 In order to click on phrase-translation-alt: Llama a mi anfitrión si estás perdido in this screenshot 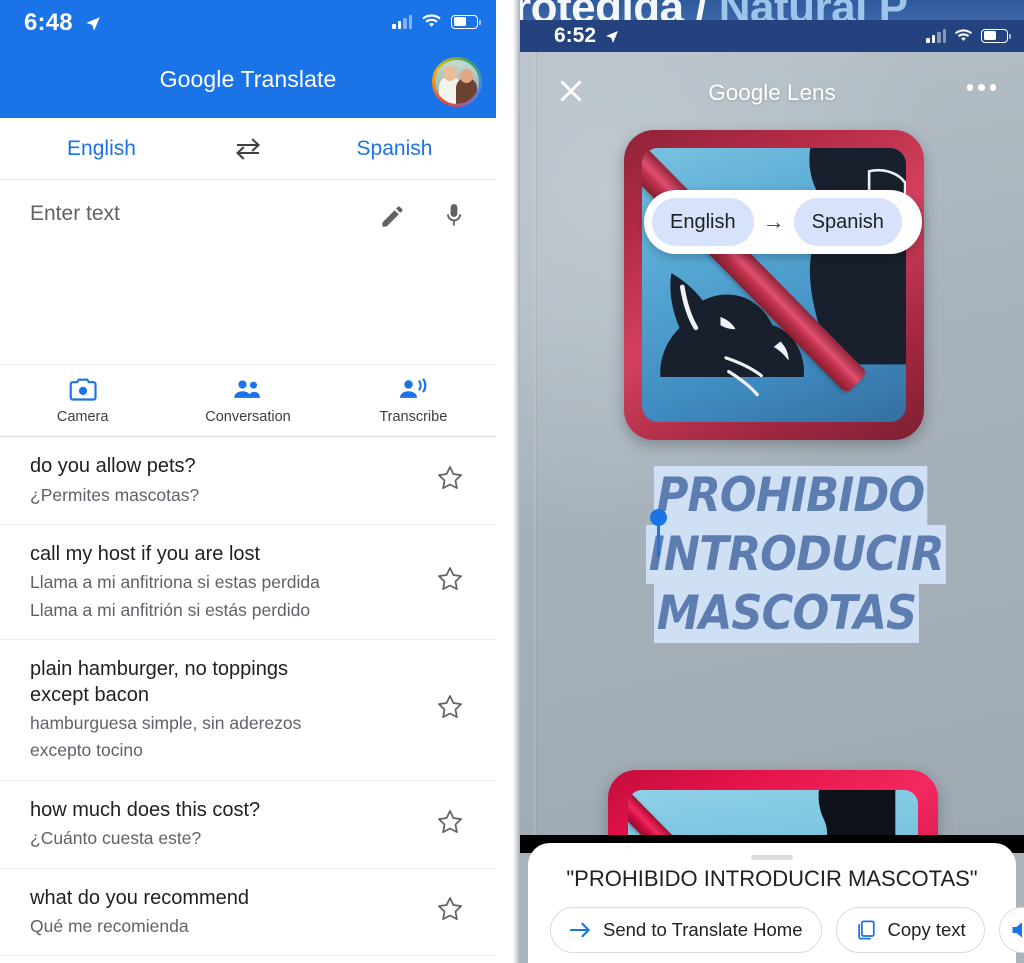, I will do `click(170, 609)`.